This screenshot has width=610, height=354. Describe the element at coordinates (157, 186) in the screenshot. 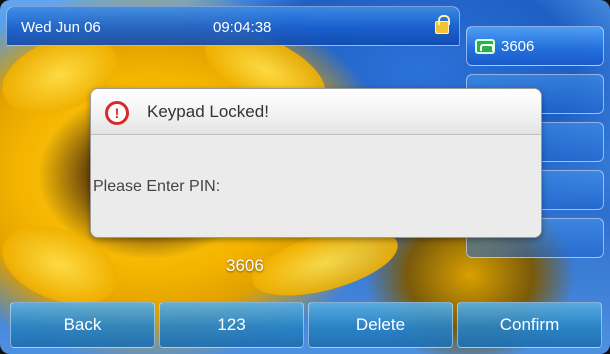

I see `pin-prompt-label: Please Enter PIN:` at that location.